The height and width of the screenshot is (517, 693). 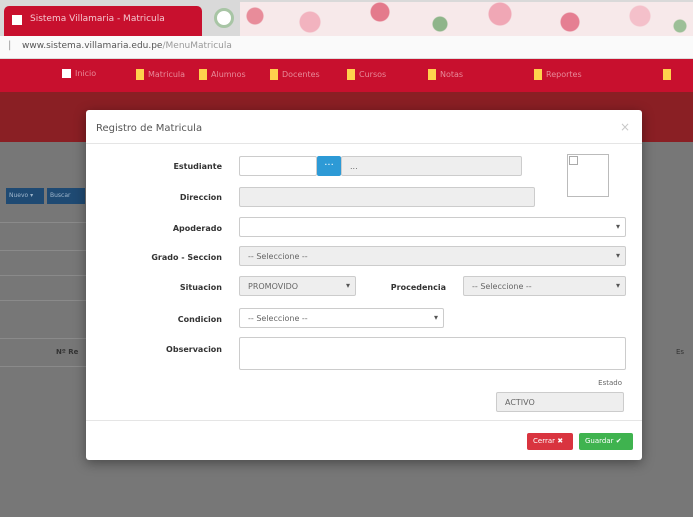 I want to click on estado-label: Estado, so click(x=610, y=383).